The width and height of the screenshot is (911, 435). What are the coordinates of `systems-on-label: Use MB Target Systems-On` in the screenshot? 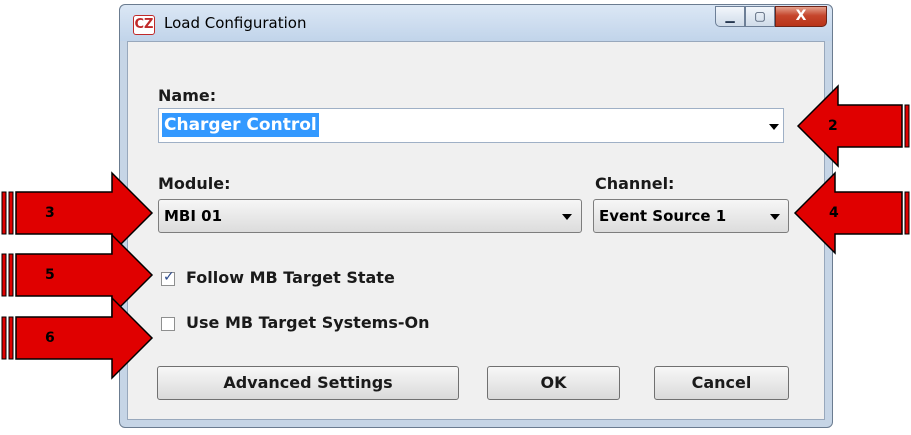 It's located at (308, 322).